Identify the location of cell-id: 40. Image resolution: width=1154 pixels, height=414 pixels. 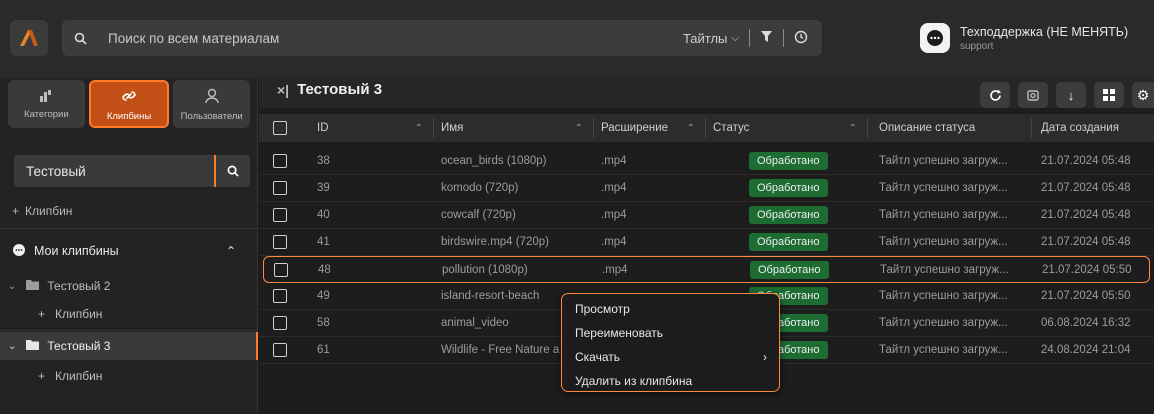
(323, 215).